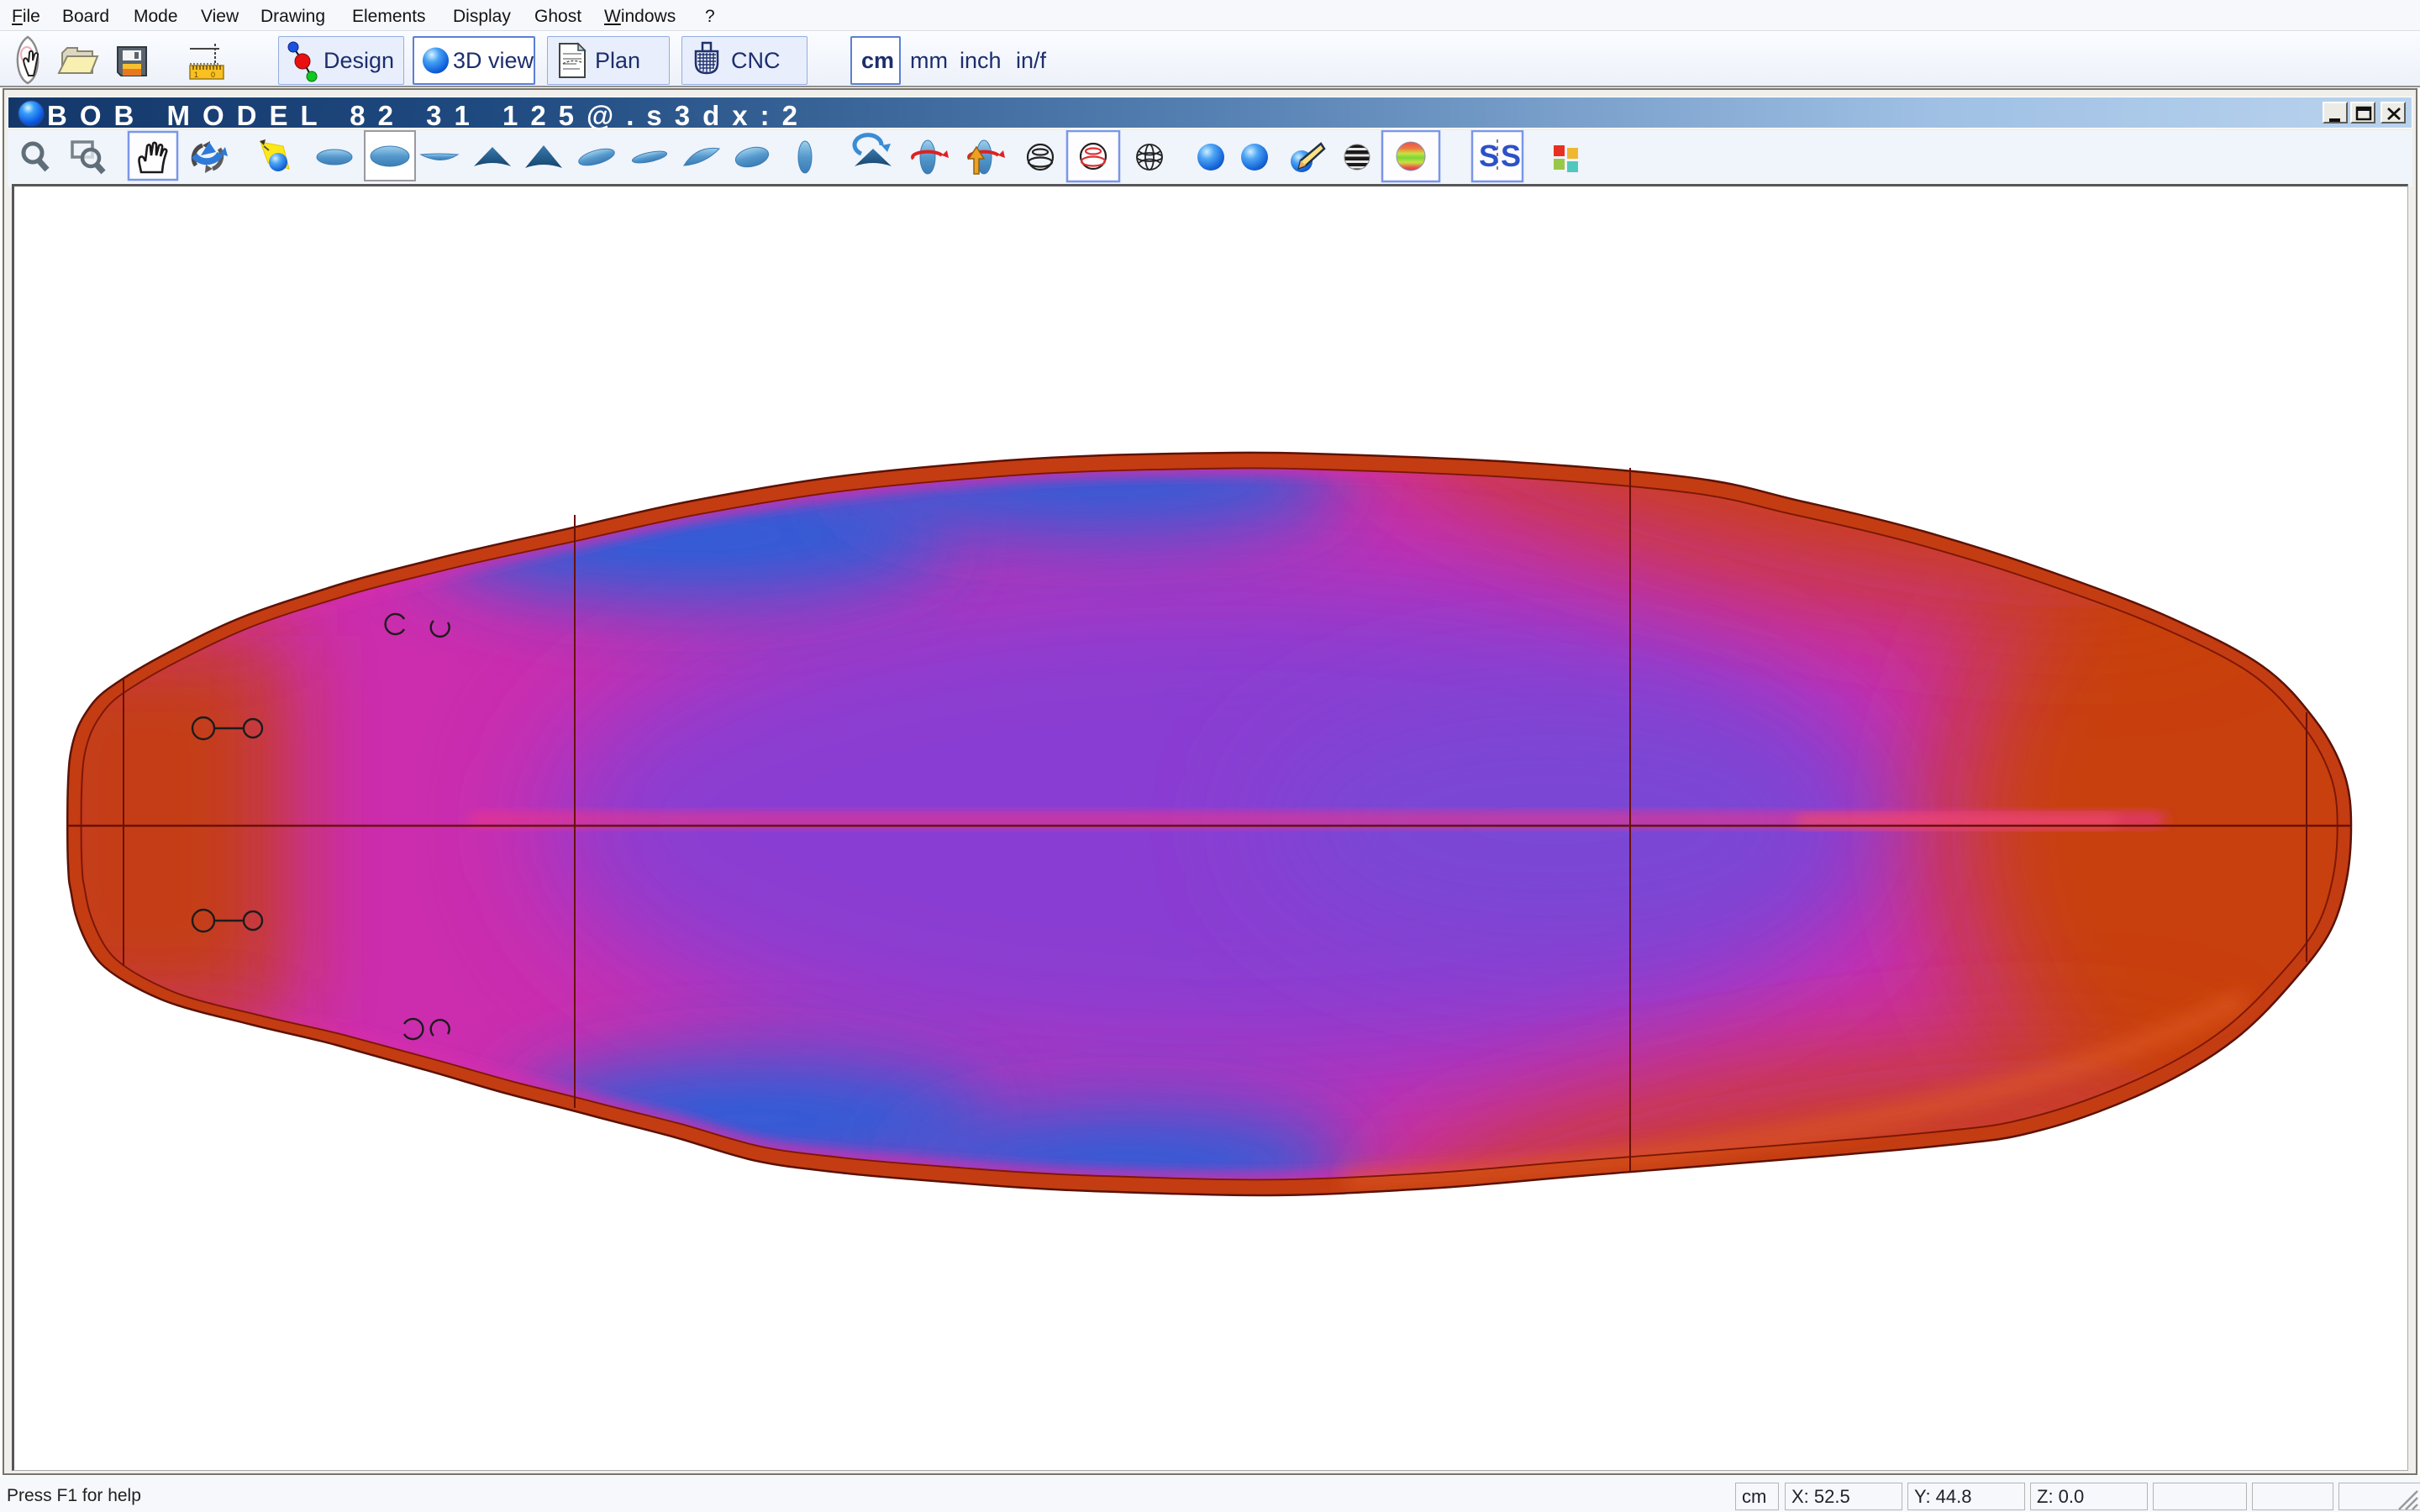 This screenshot has height=1512, width=2420. What do you see at coordinates (196, 75) in the screenshot?
I see `svg-text: 1` at bounding box center [196, 75].